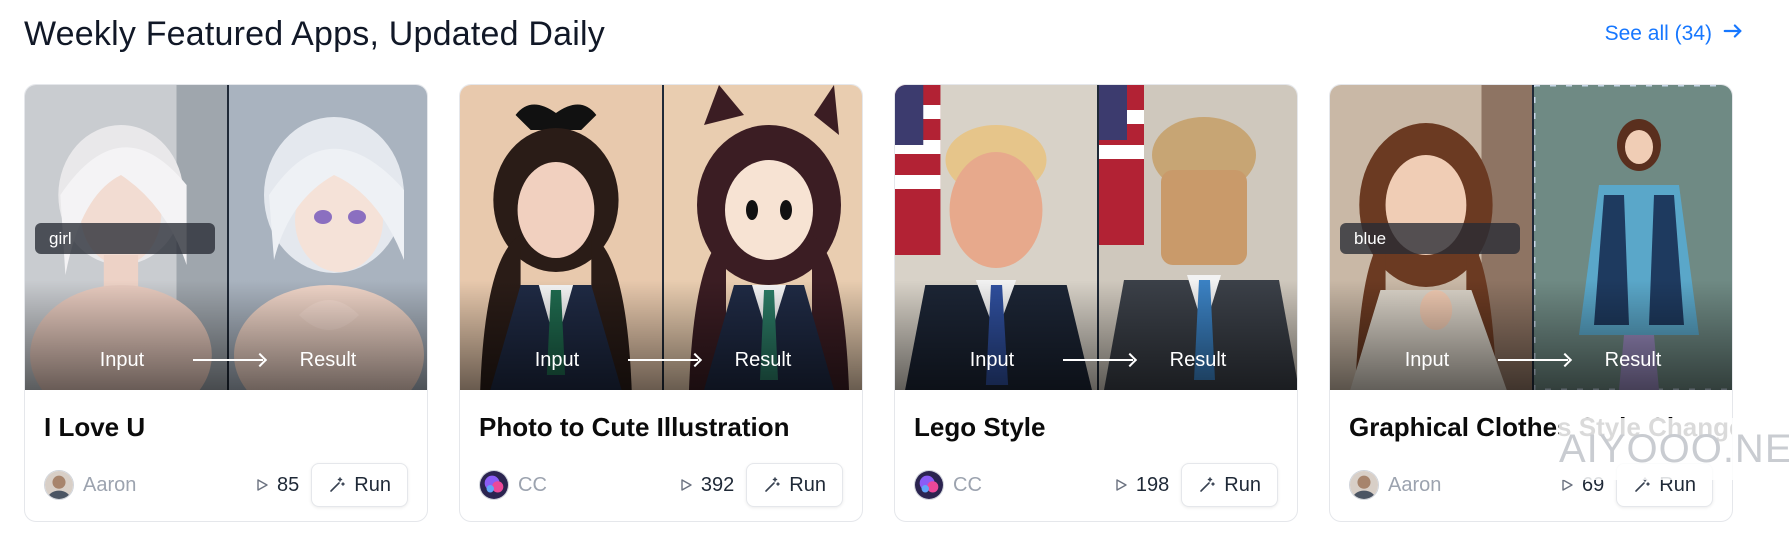  What do you see at coordinates (1531, 237) in the screenshot?
I see `app-preview: blue Input Result` at bounding box center [1531, 237].